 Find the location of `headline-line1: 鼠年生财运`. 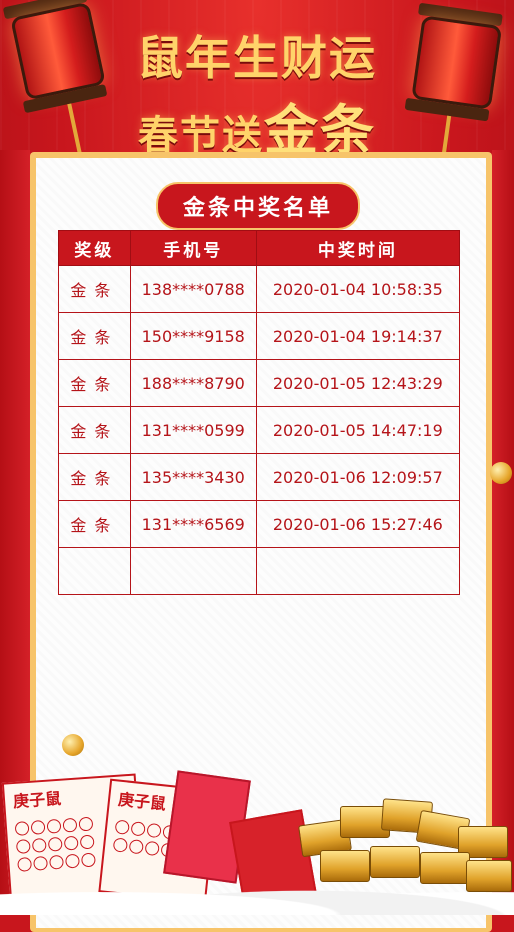

headline-line1: 鼠年生财运 is located at coordinates (257, 58).